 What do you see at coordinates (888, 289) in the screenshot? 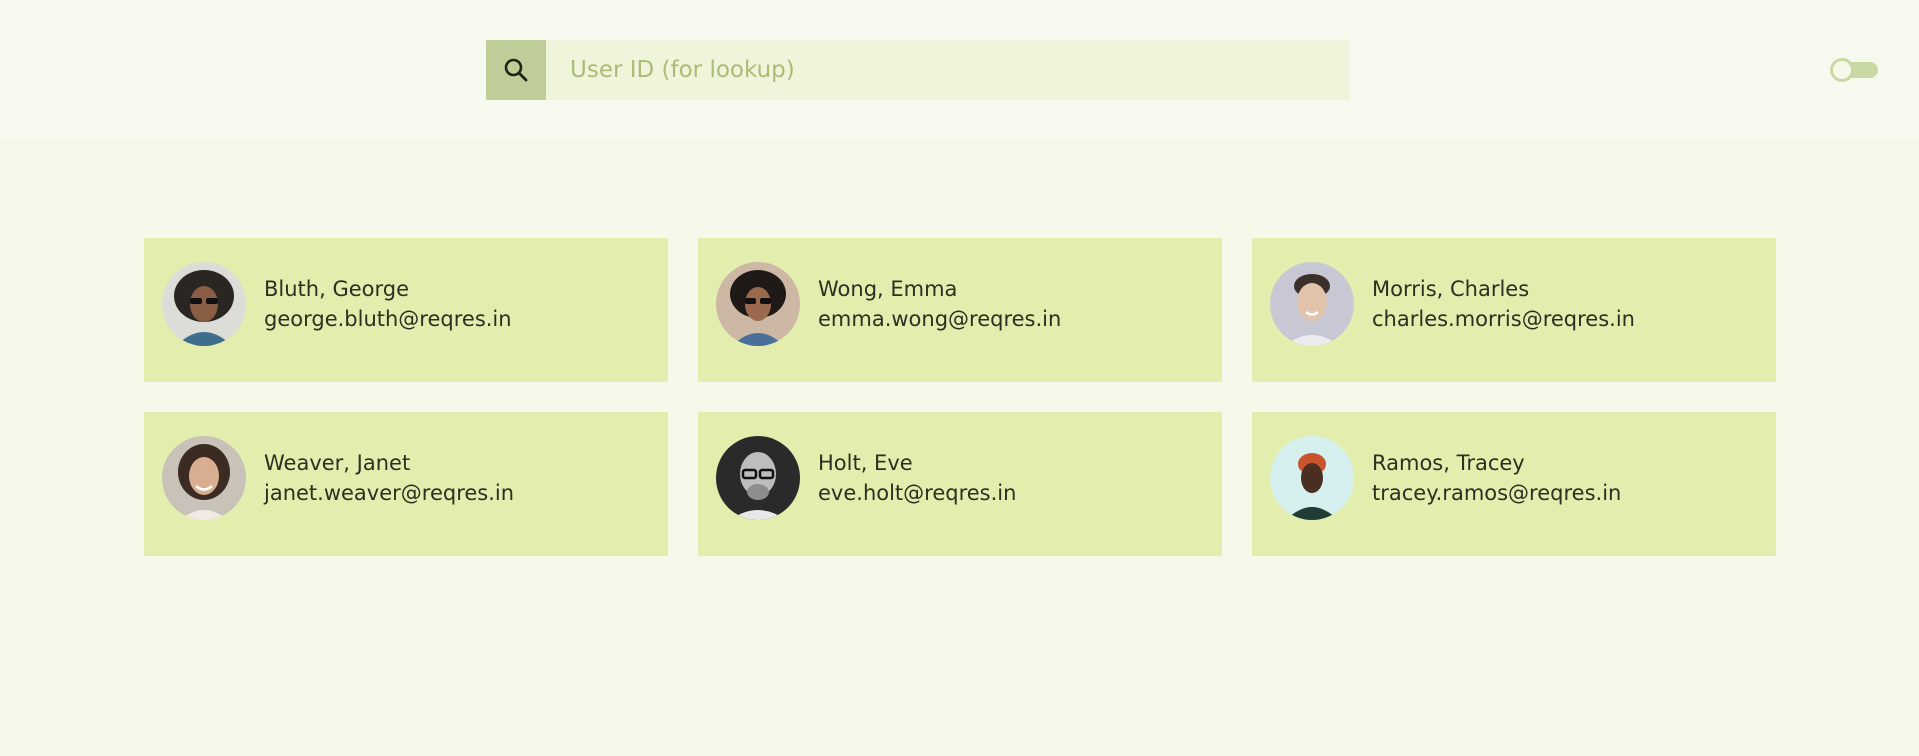
I see `user-name: Wong, Emma` at bounding box center [888, 289].